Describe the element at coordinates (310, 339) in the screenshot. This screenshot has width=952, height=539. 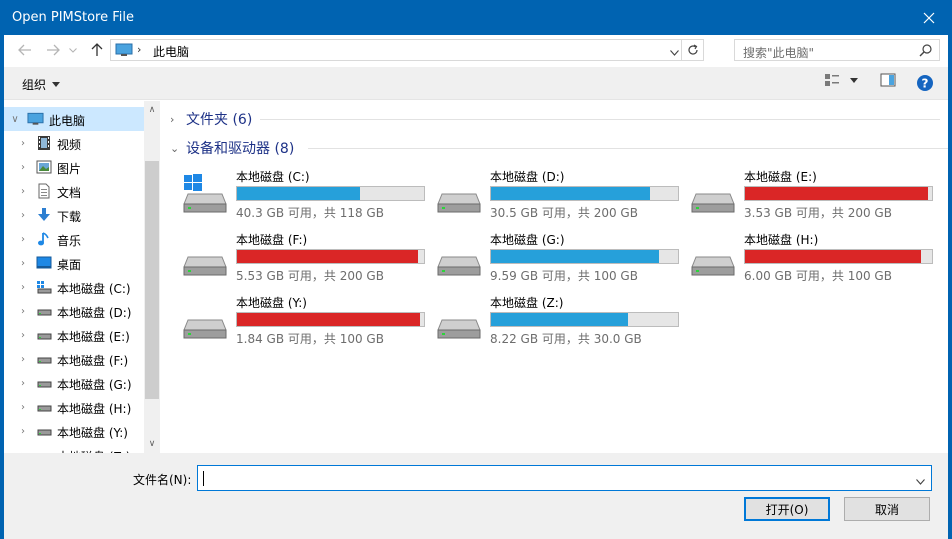
I see `drive-space-info: 1.84 GB 可用，共 100 GB` at that location.